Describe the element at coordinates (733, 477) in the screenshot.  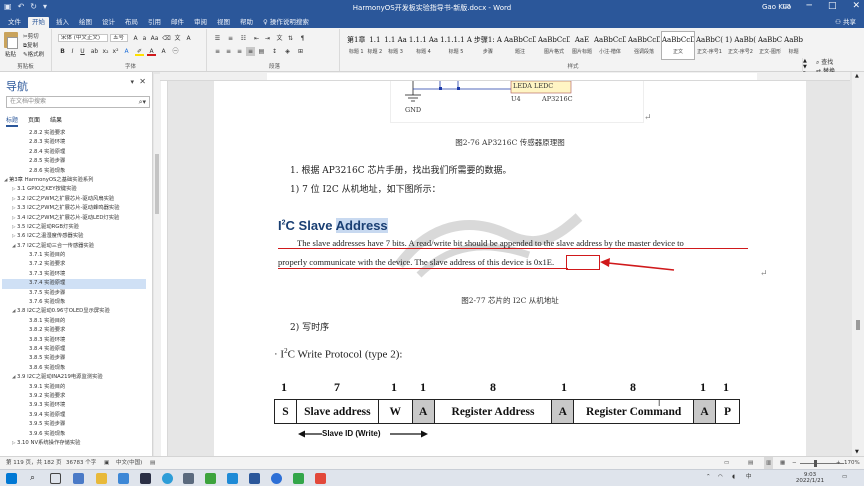
I see `volume-icon: ◖` at that location.